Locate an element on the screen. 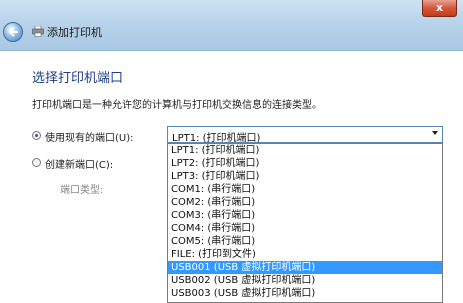 This screenshot has width=463, height=303. page-description: 打印机端口是一种允许您的计算机与打印机交换信息的连接类型。 is located at coordinates (177, 105).